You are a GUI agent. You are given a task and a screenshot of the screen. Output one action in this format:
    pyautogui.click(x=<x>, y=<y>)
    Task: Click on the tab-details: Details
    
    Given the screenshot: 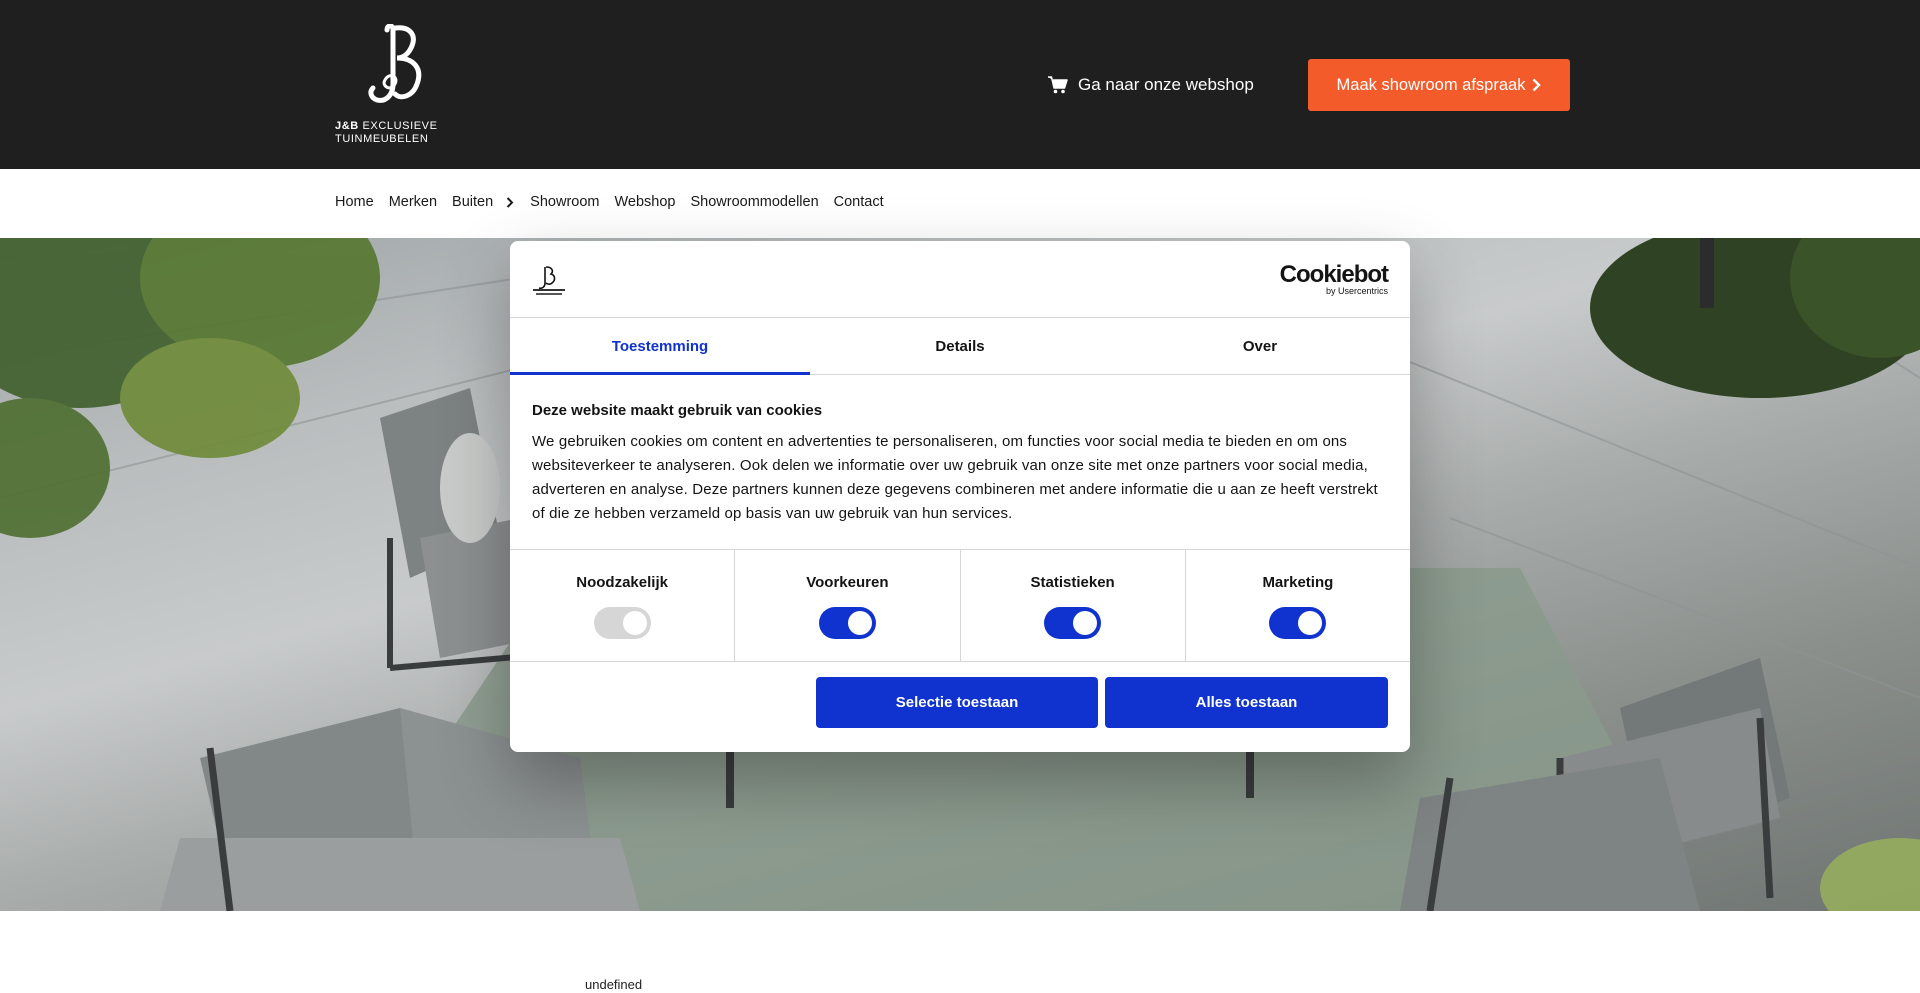 What is the action you would take?
    pyautogui.click(x=960, y=346)
    